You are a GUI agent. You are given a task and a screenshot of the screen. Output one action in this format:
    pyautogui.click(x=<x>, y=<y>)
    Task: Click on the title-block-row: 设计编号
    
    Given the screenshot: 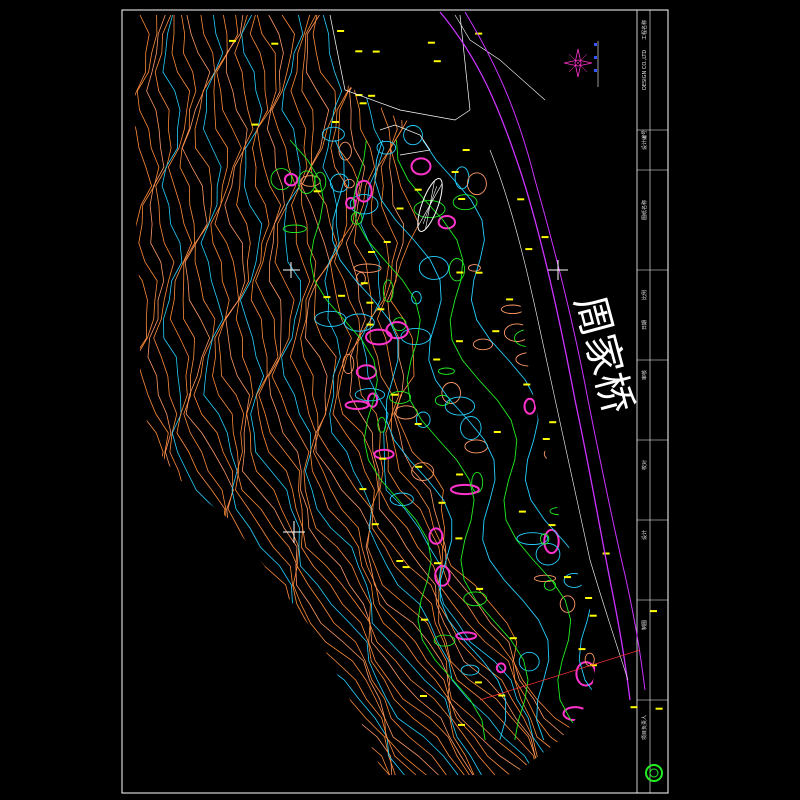 What is the action you would take?
    pyautogui.click(x=644, y=140)
    